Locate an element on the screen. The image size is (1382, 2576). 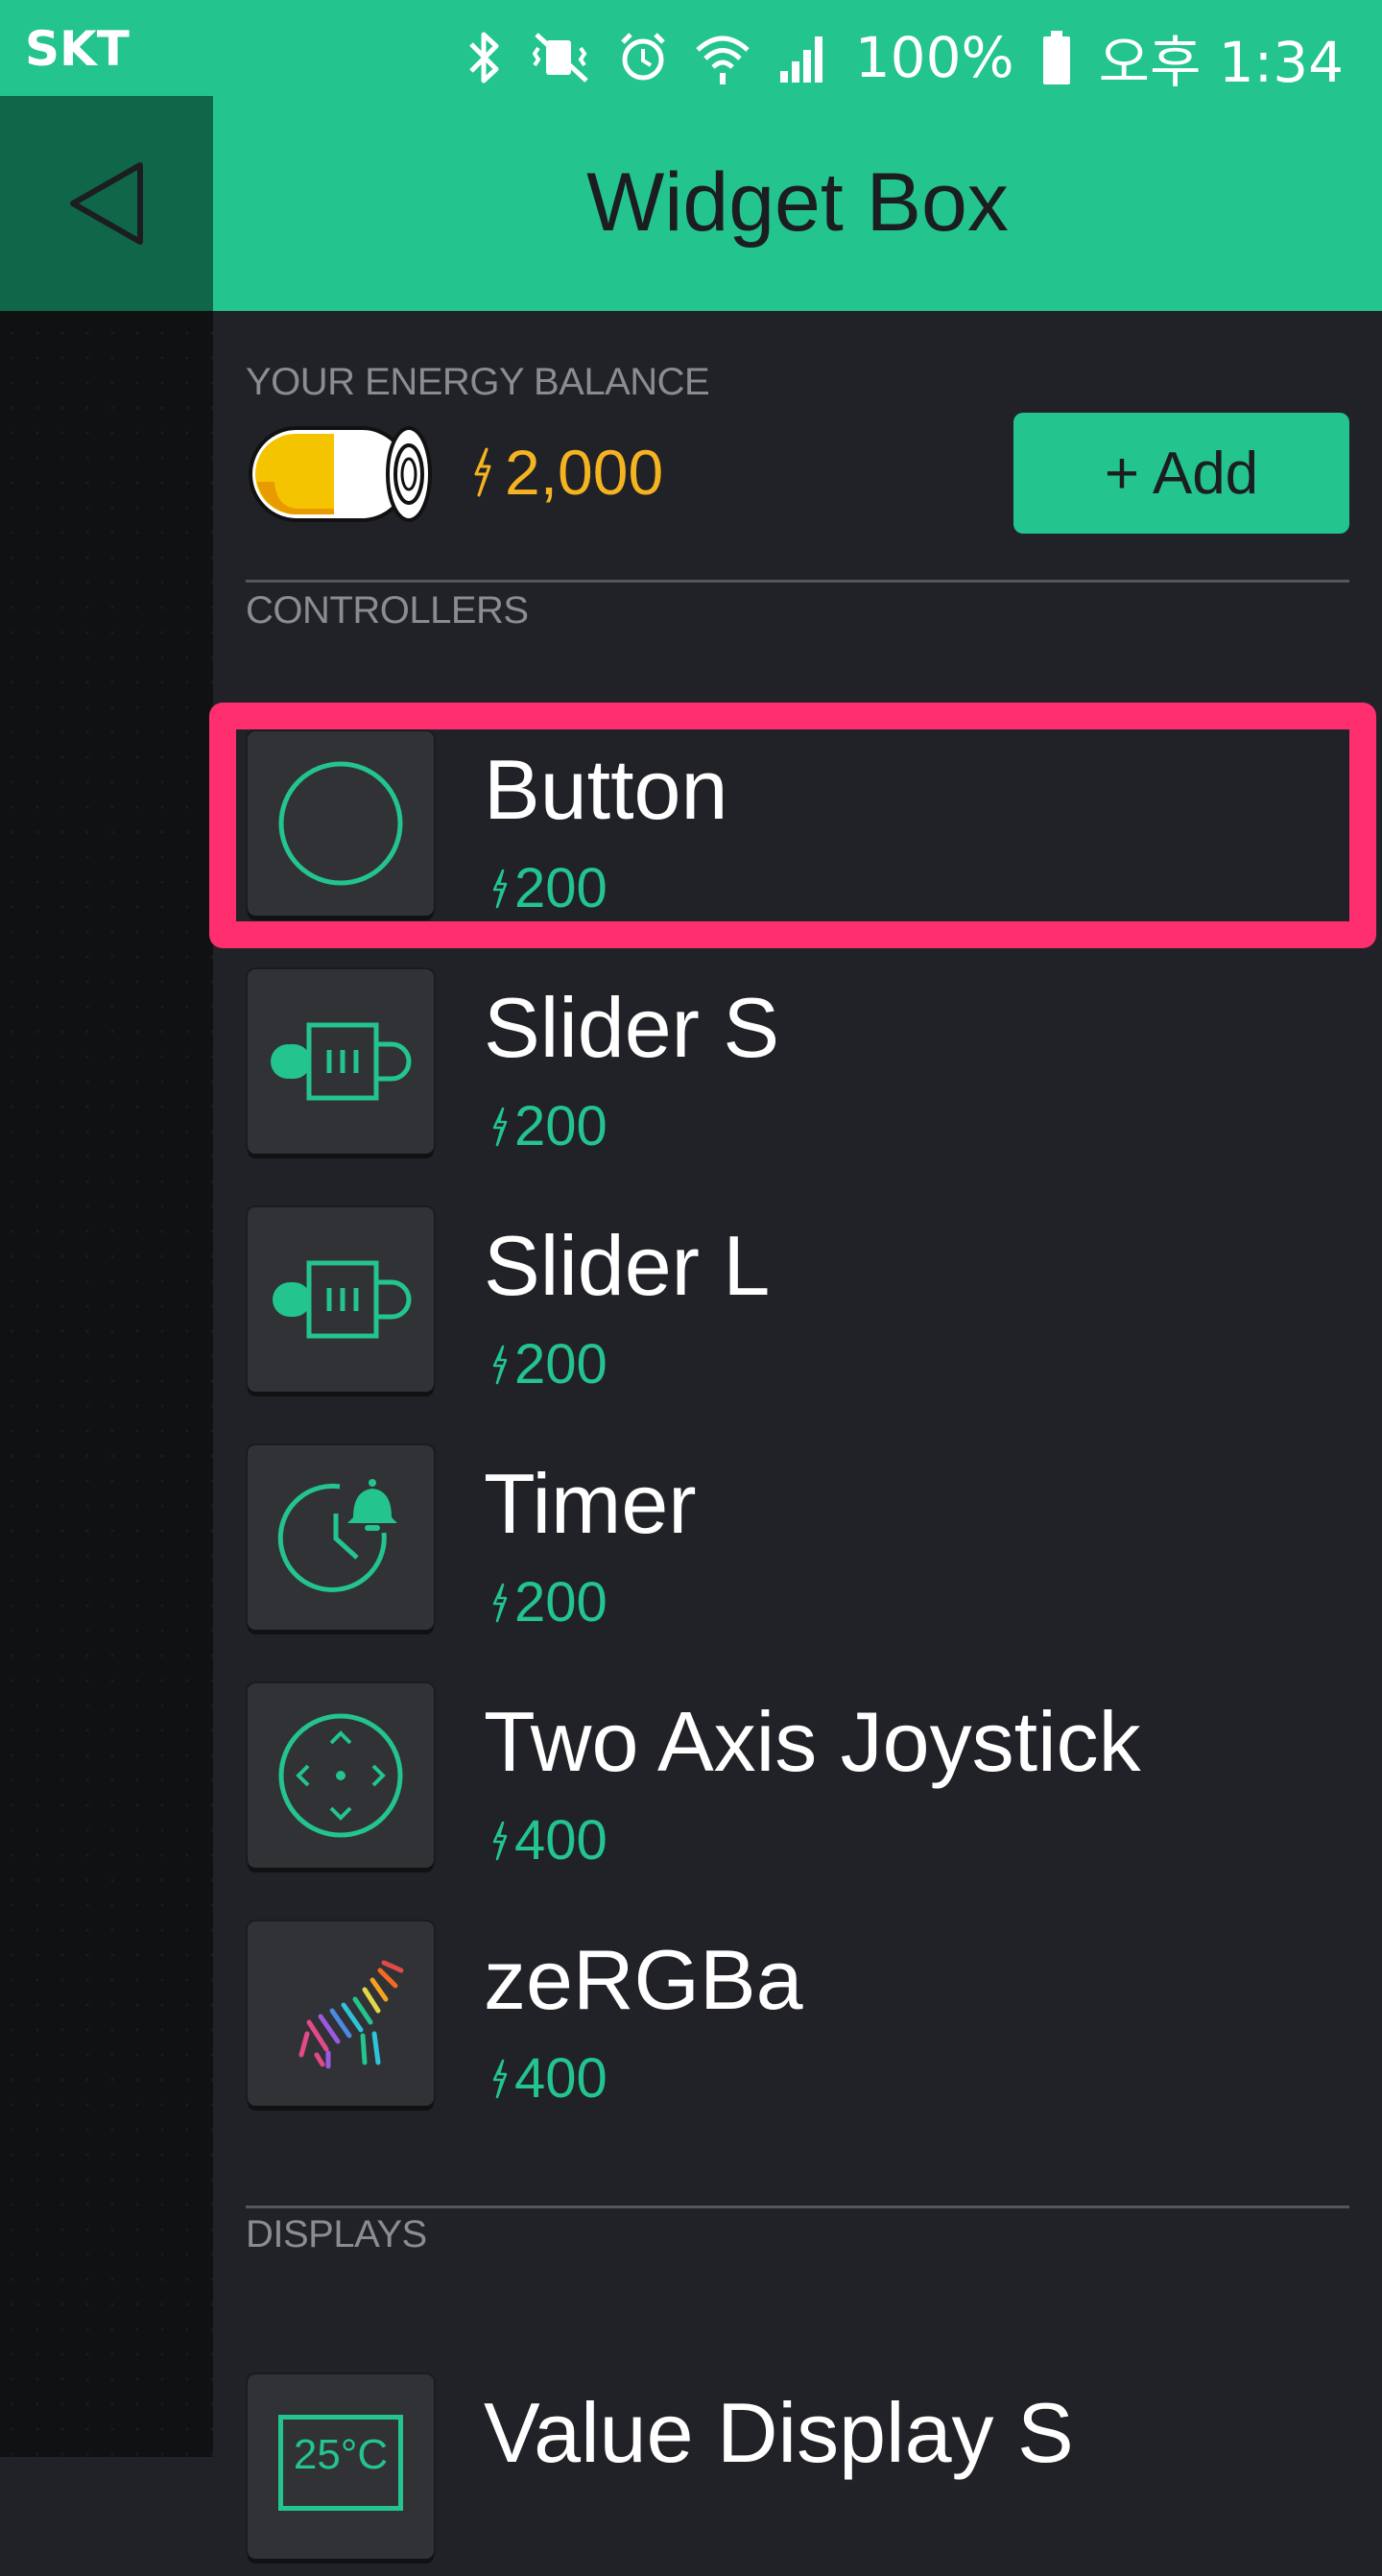
widget-item-value-display-s: 25°C Value Display S is located at coordinates (797, 2465).